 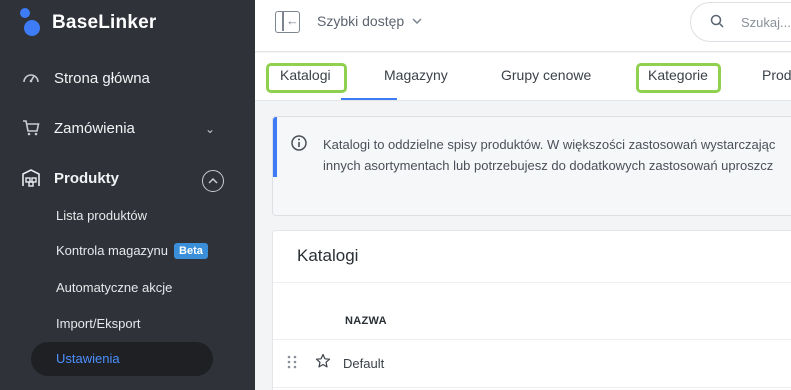 I want to click on sidebar-subitem-import-export: Import/Eksport, so click(x=98, y=323).